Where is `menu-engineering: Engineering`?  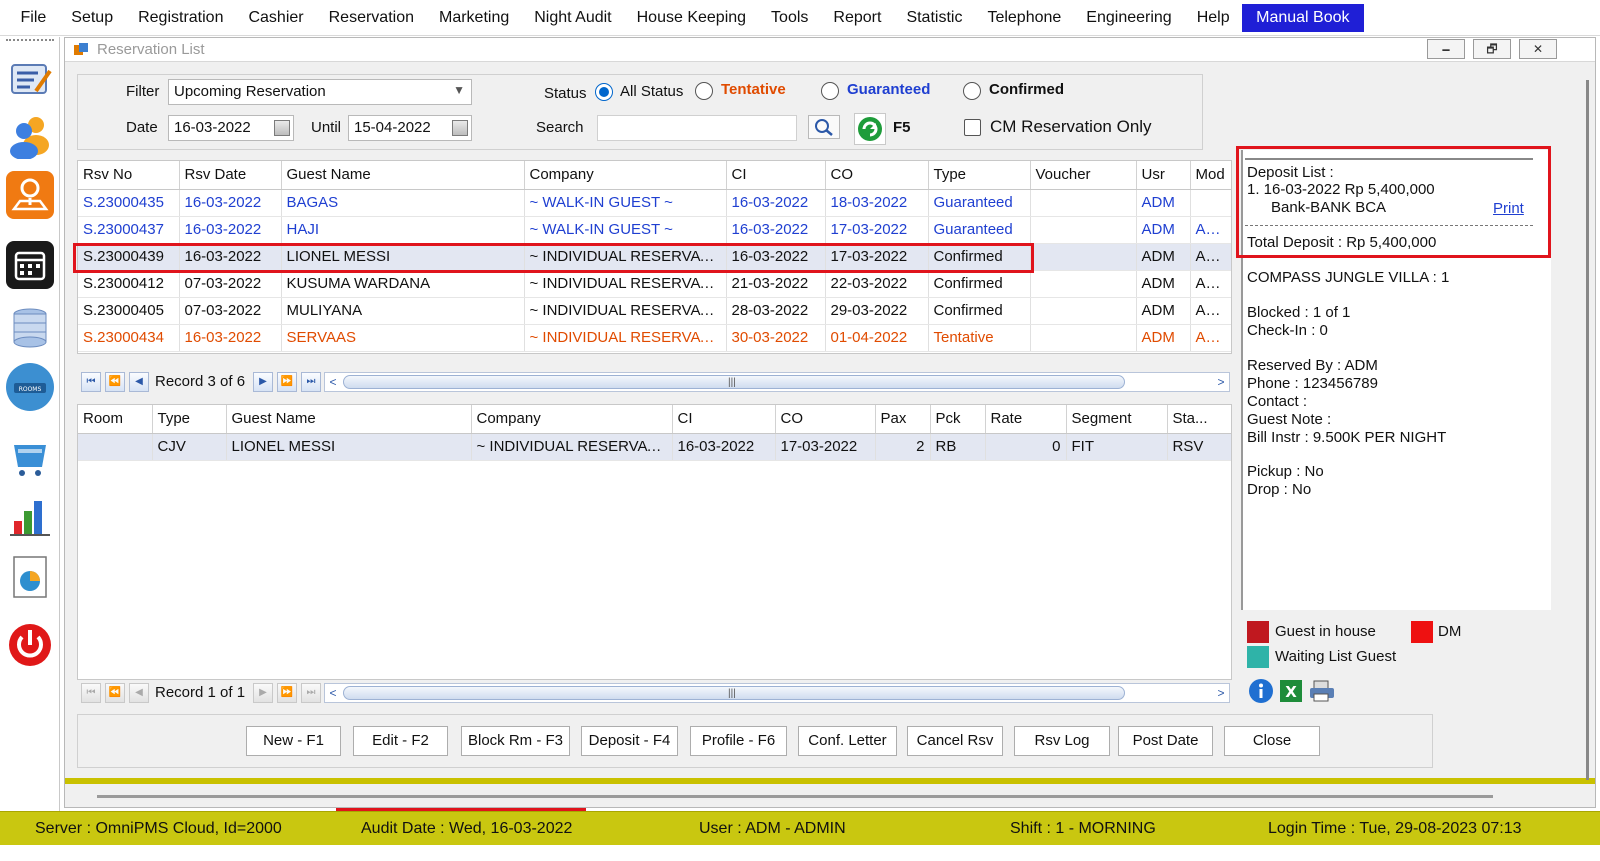 menu-engineering: Engineering is located at coordinates (1129, 18).